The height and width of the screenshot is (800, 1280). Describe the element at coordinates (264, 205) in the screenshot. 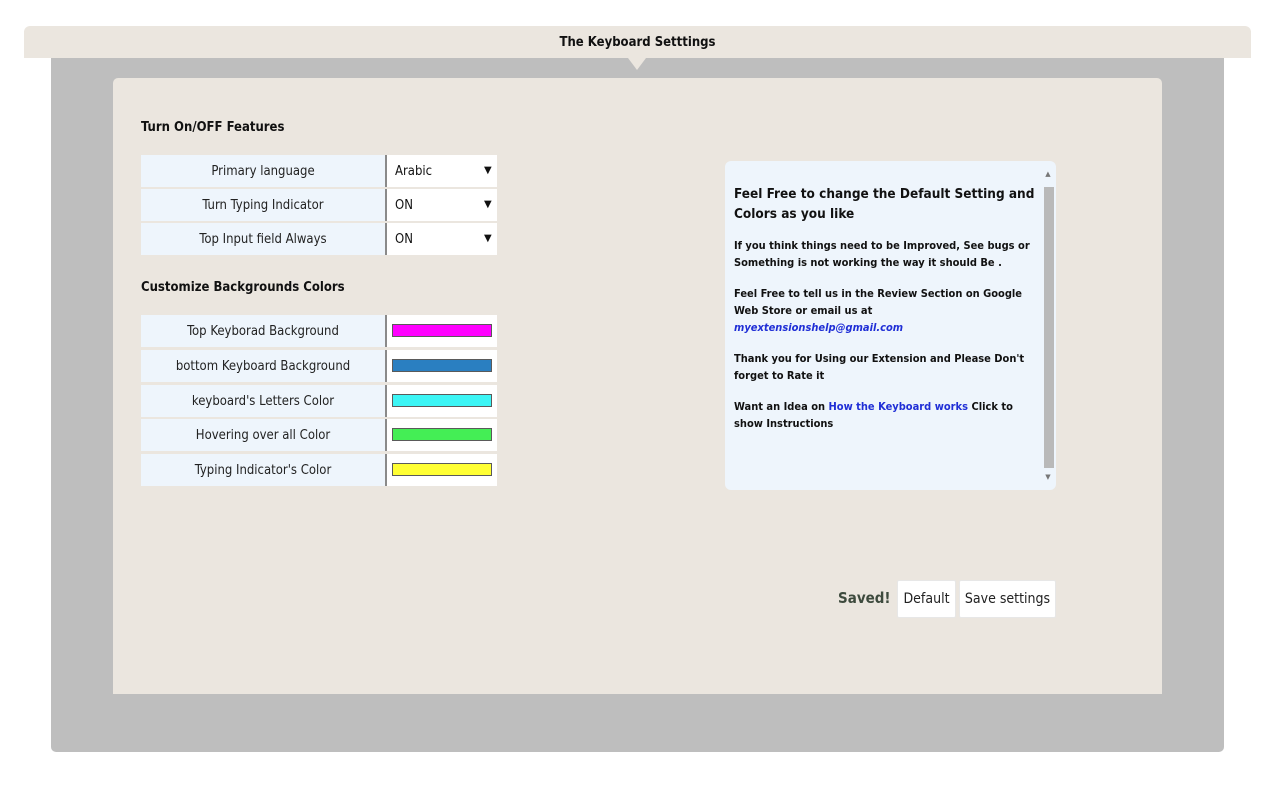

I see `feature-label: Turn Typing Indicator` at that location.